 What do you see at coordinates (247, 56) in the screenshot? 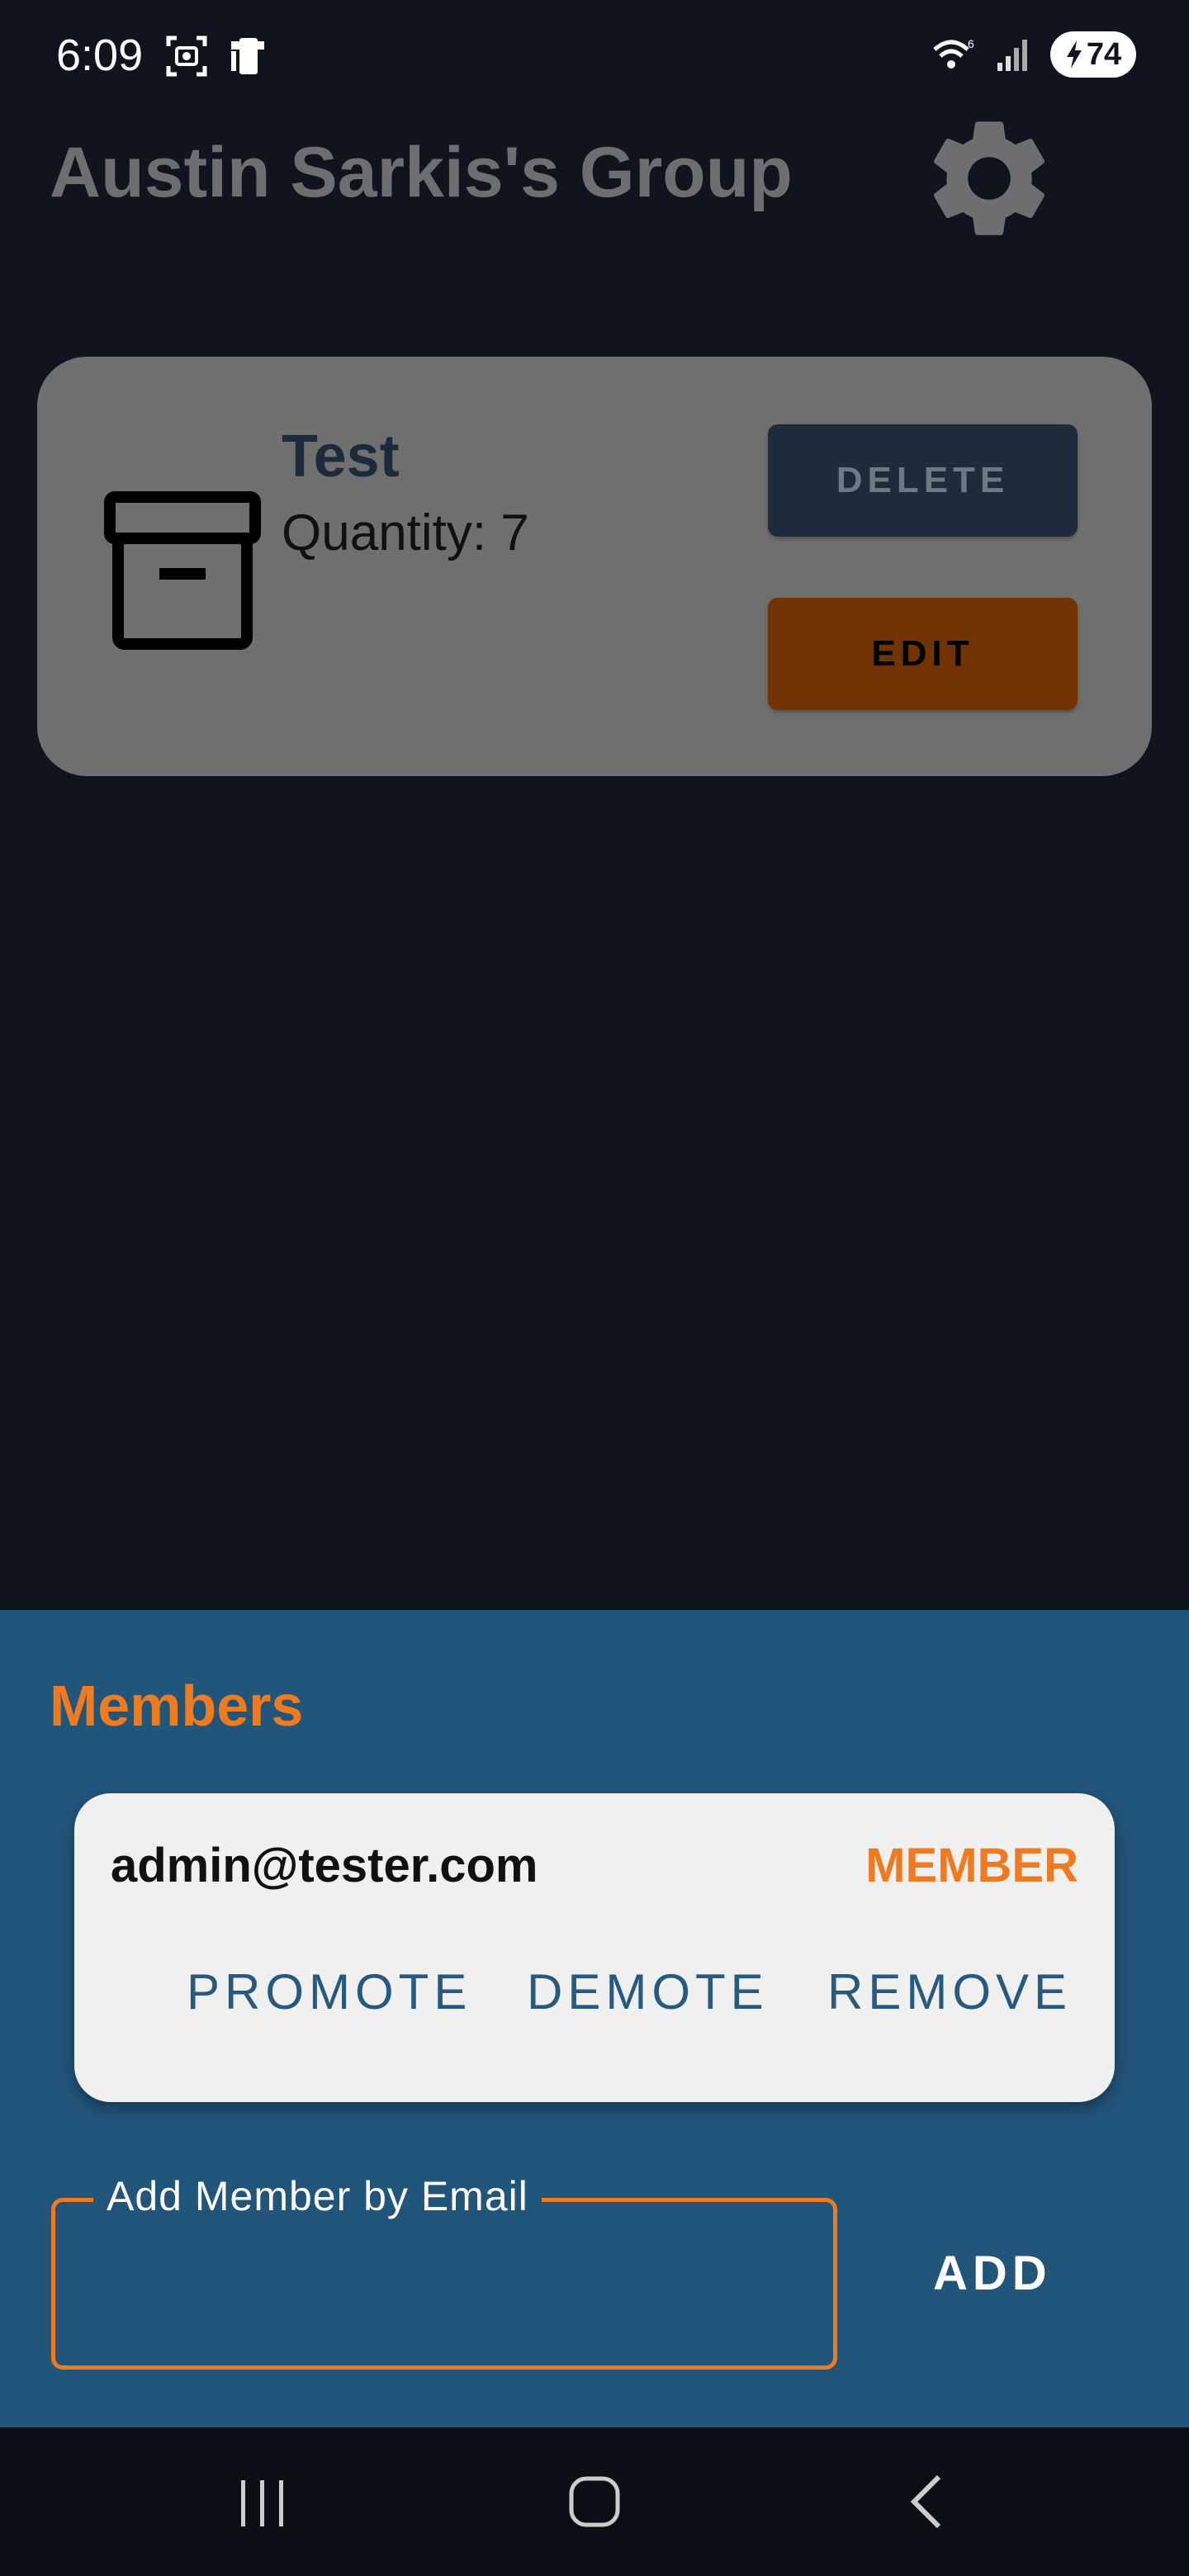
I see `phone-icon` at bounding box center [247, 56].